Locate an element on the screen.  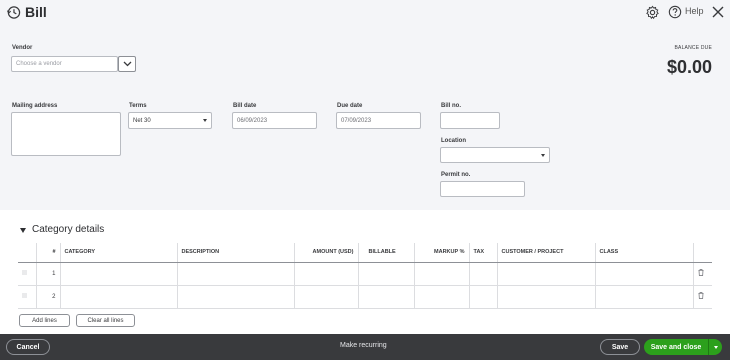
help-label: Help is located at coordinates (694, 11).